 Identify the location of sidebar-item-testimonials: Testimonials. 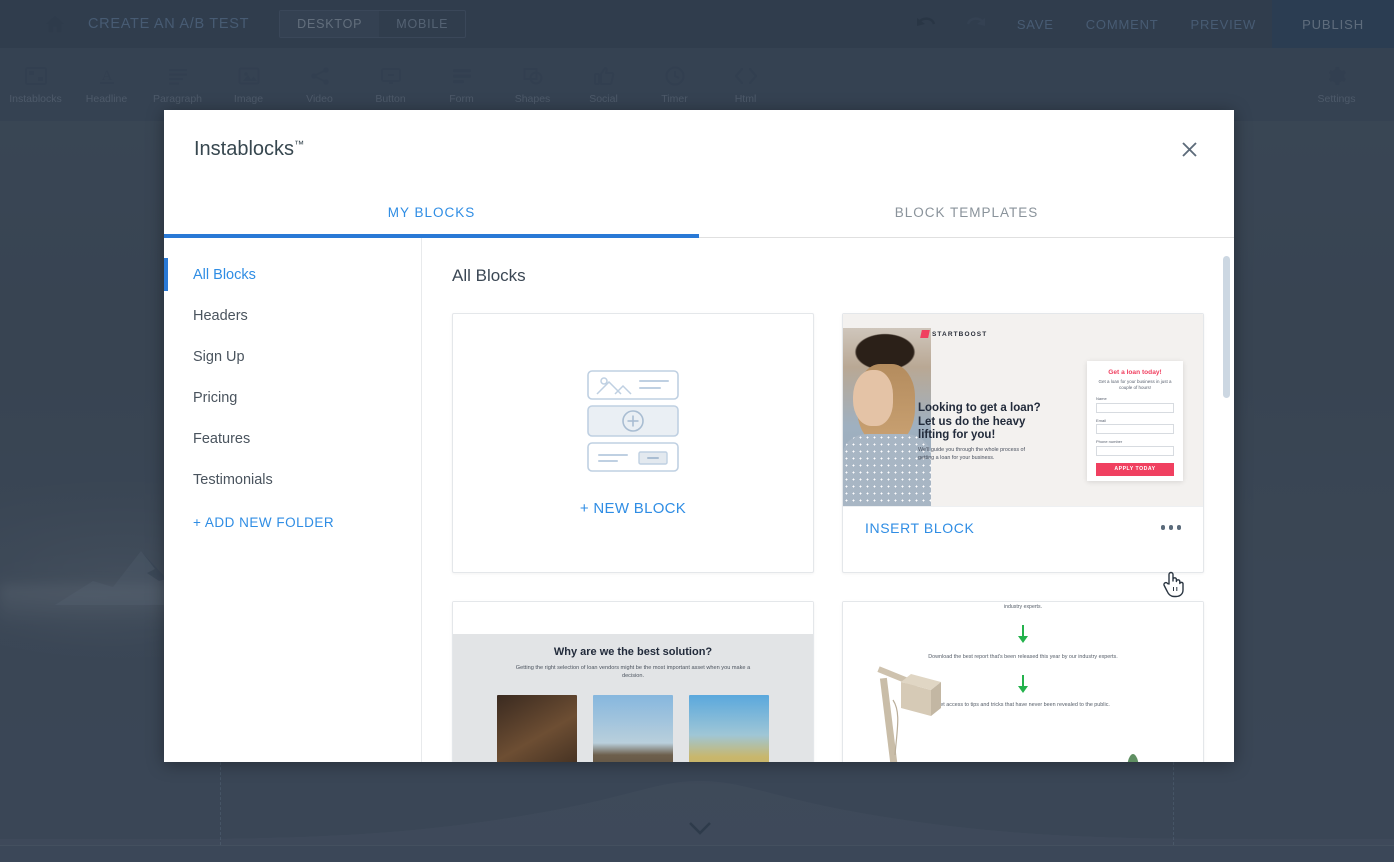
(292, 479).